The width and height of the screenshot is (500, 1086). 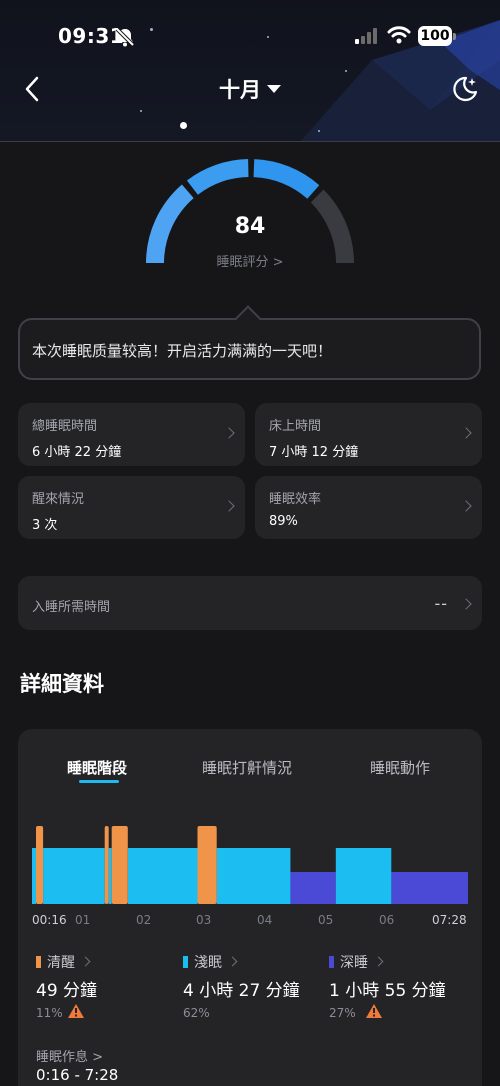 What do you see at coordinates (65, 426) in the screenshot?
I see `stat-label: 總睡眠時間` at bounding box center [65, 426].